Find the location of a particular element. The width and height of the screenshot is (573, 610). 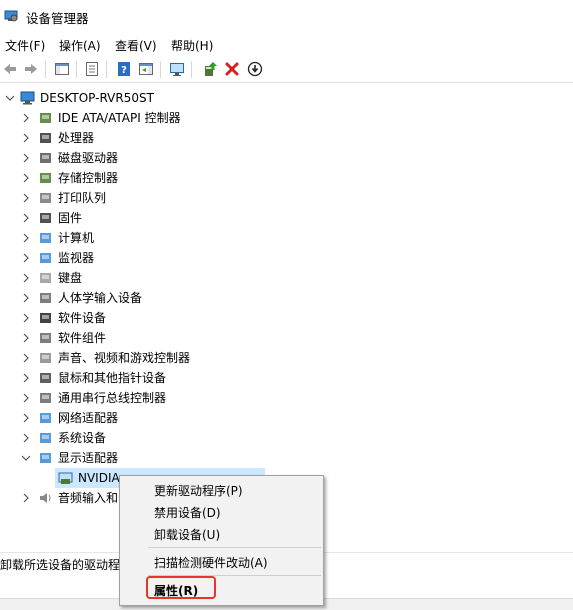

sound-icon is located at coordinates (45, 358).